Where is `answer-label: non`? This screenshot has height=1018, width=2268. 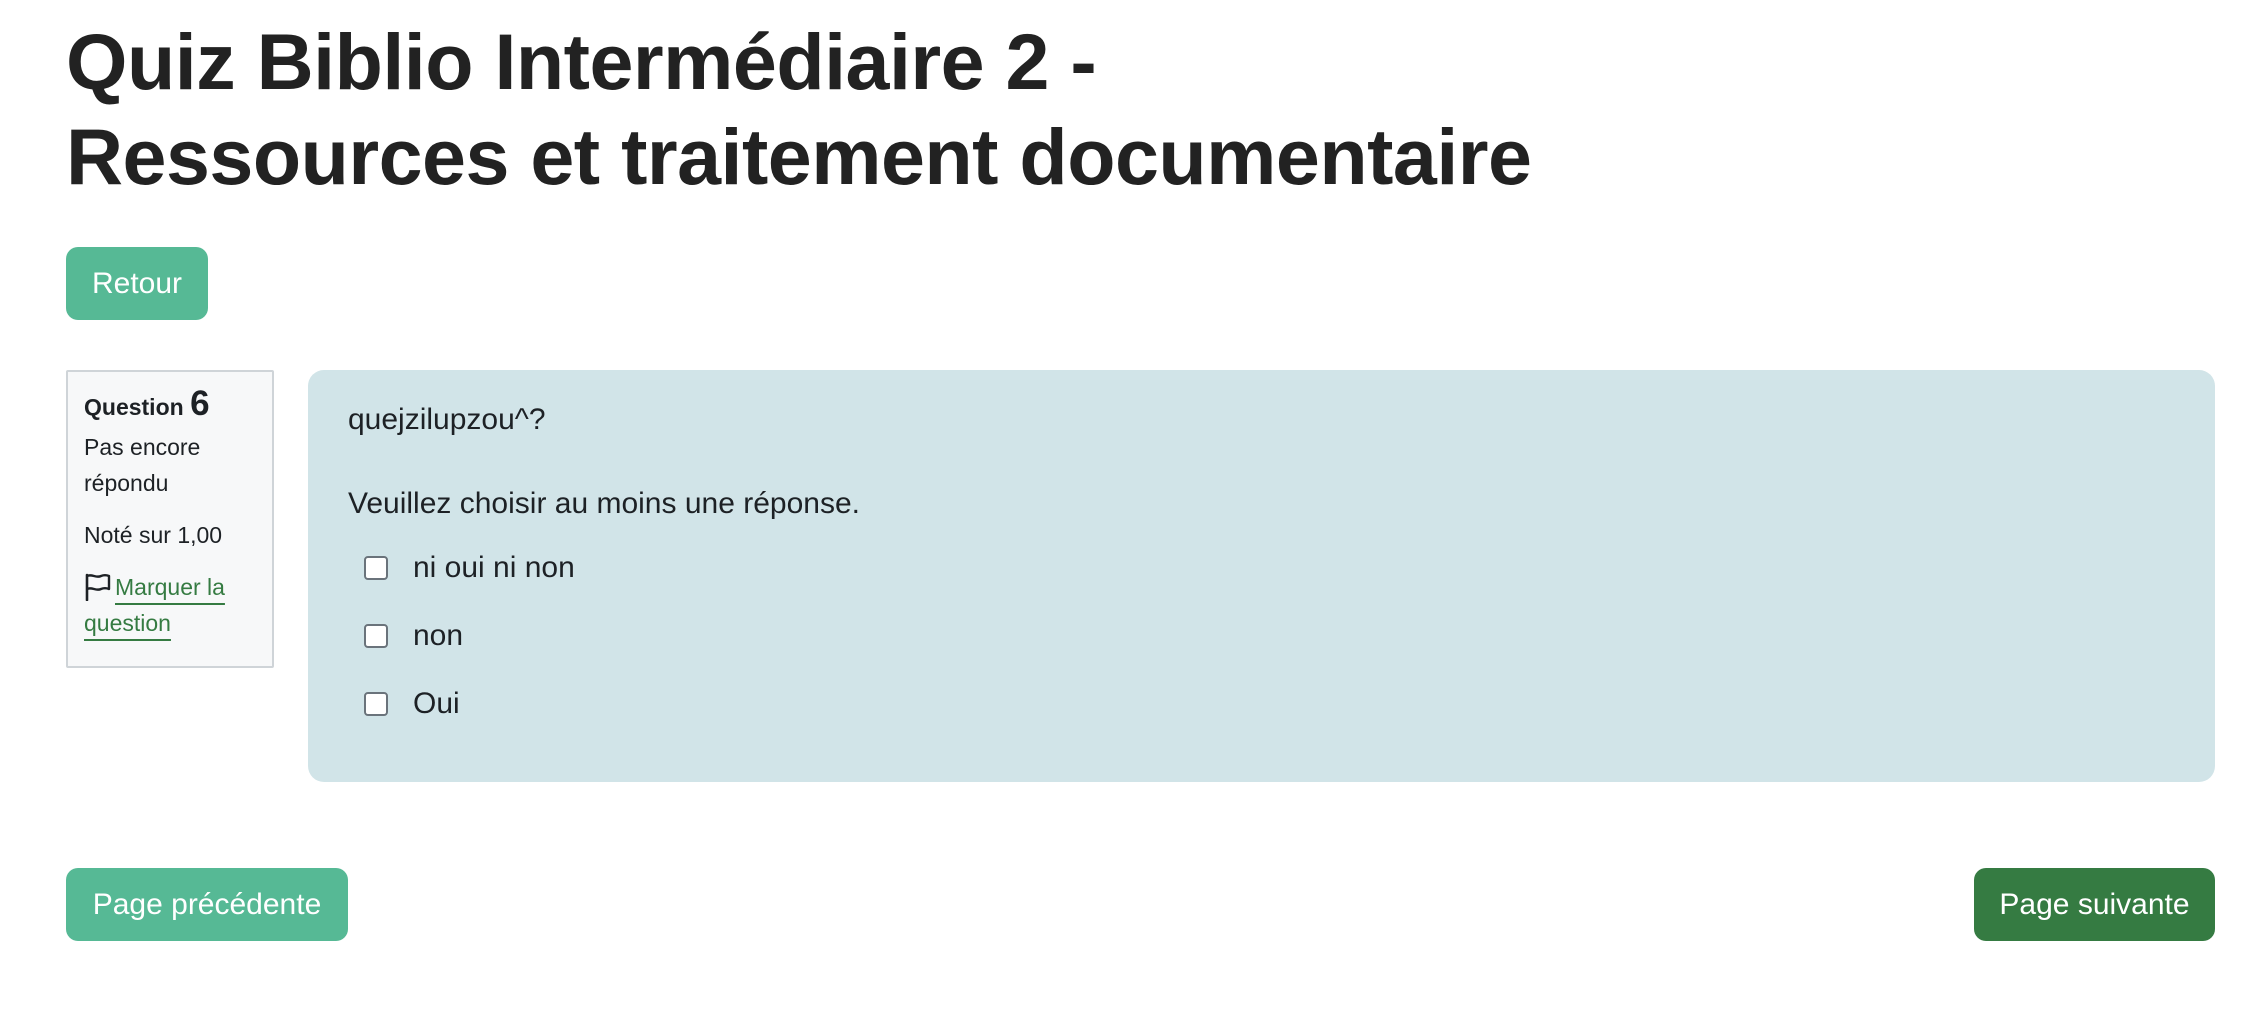
answer-label: non is located at coordinates (438, 636).